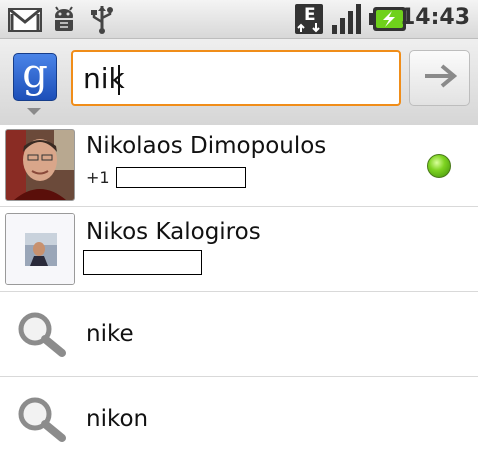 This screenshot has height=462, width=478. I want to click on presence-online-icon, so click(439, 166).